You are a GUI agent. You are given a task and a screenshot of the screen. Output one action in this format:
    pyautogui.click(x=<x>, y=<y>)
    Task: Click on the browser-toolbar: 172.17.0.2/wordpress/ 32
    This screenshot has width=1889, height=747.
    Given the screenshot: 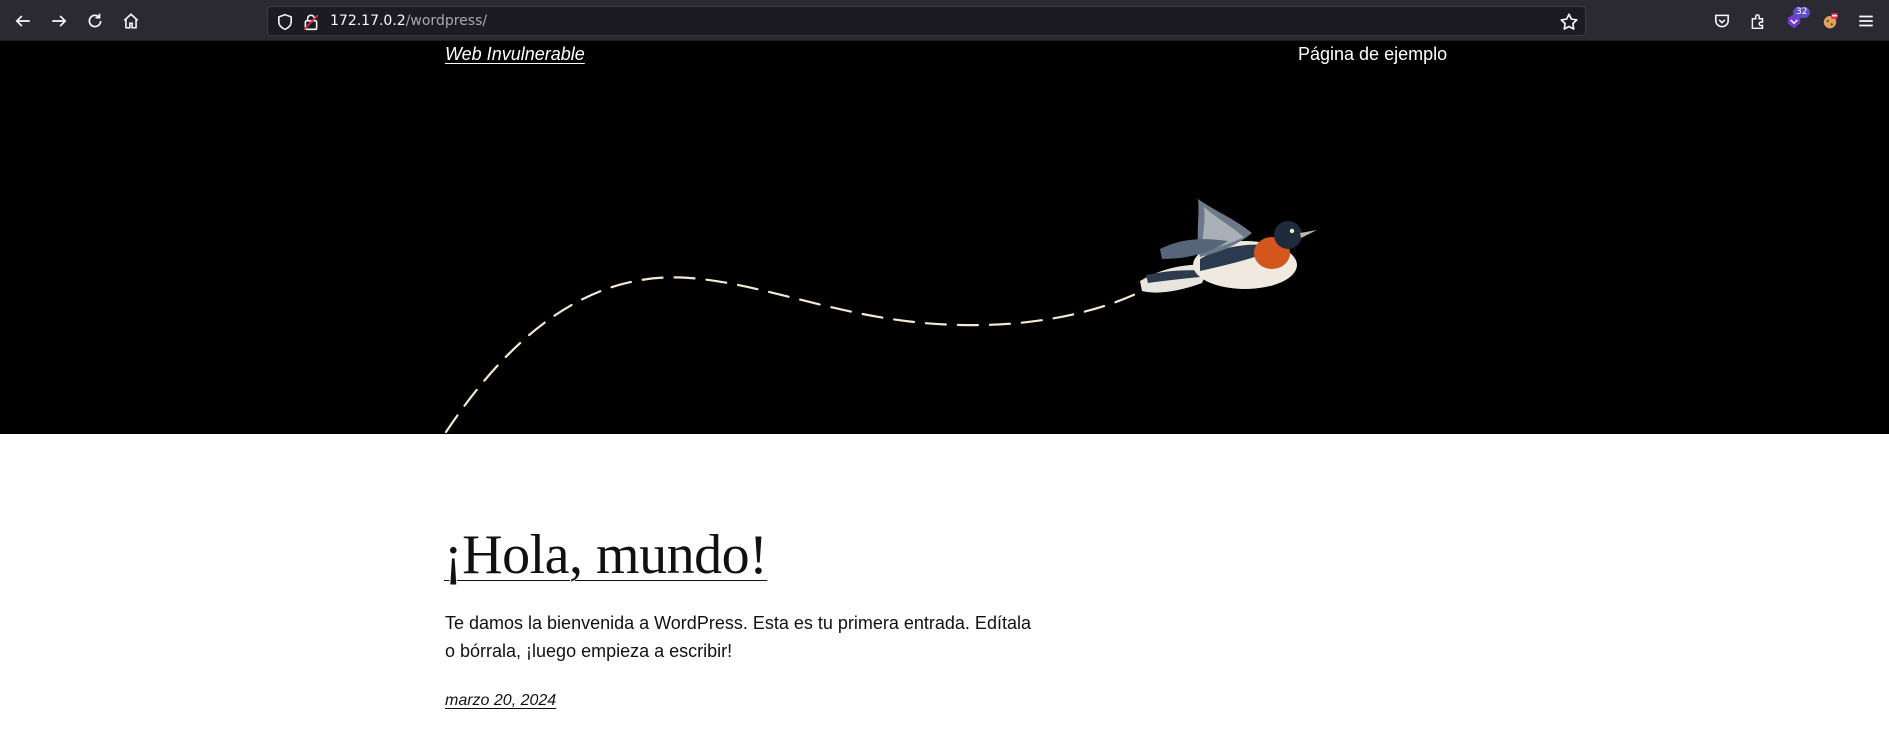 What is the action you would take?
    pyautogui.click(x=944, y=20)
    